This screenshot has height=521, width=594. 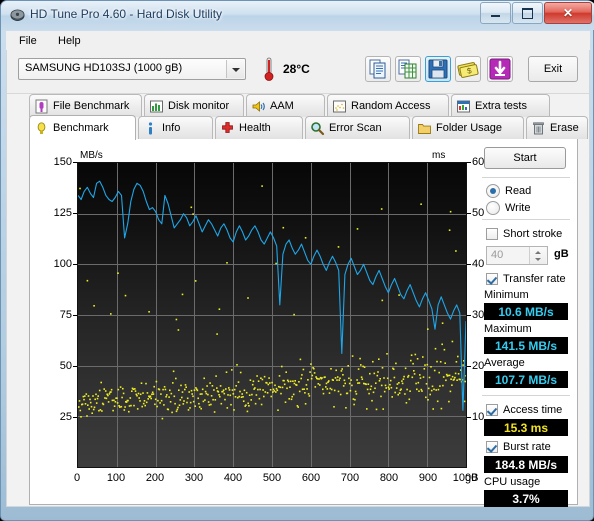 What do you see at coordinates (506, 295) in the screenshot?
I see `minimum-label: Minimum` at bounding box center [506, 295].